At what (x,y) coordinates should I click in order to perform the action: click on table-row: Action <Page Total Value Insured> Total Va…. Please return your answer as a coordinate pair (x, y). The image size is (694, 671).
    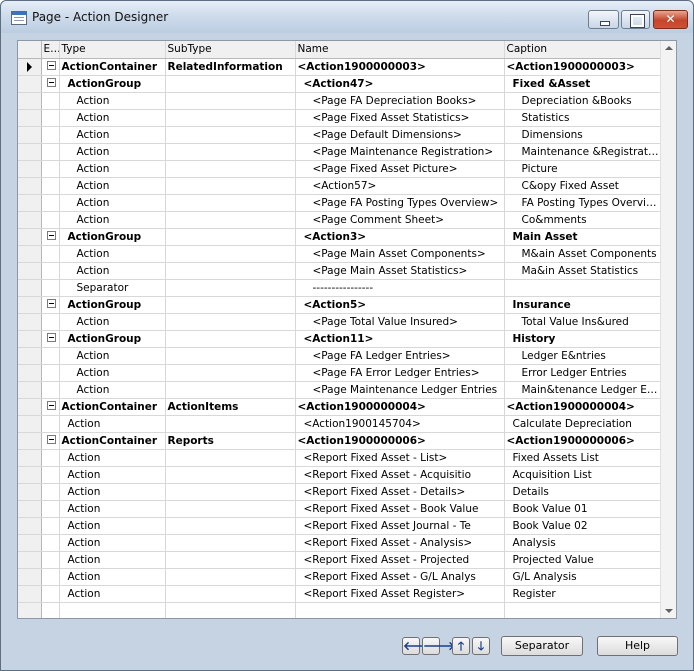
    Looking at the image, I should click on (340, 322).